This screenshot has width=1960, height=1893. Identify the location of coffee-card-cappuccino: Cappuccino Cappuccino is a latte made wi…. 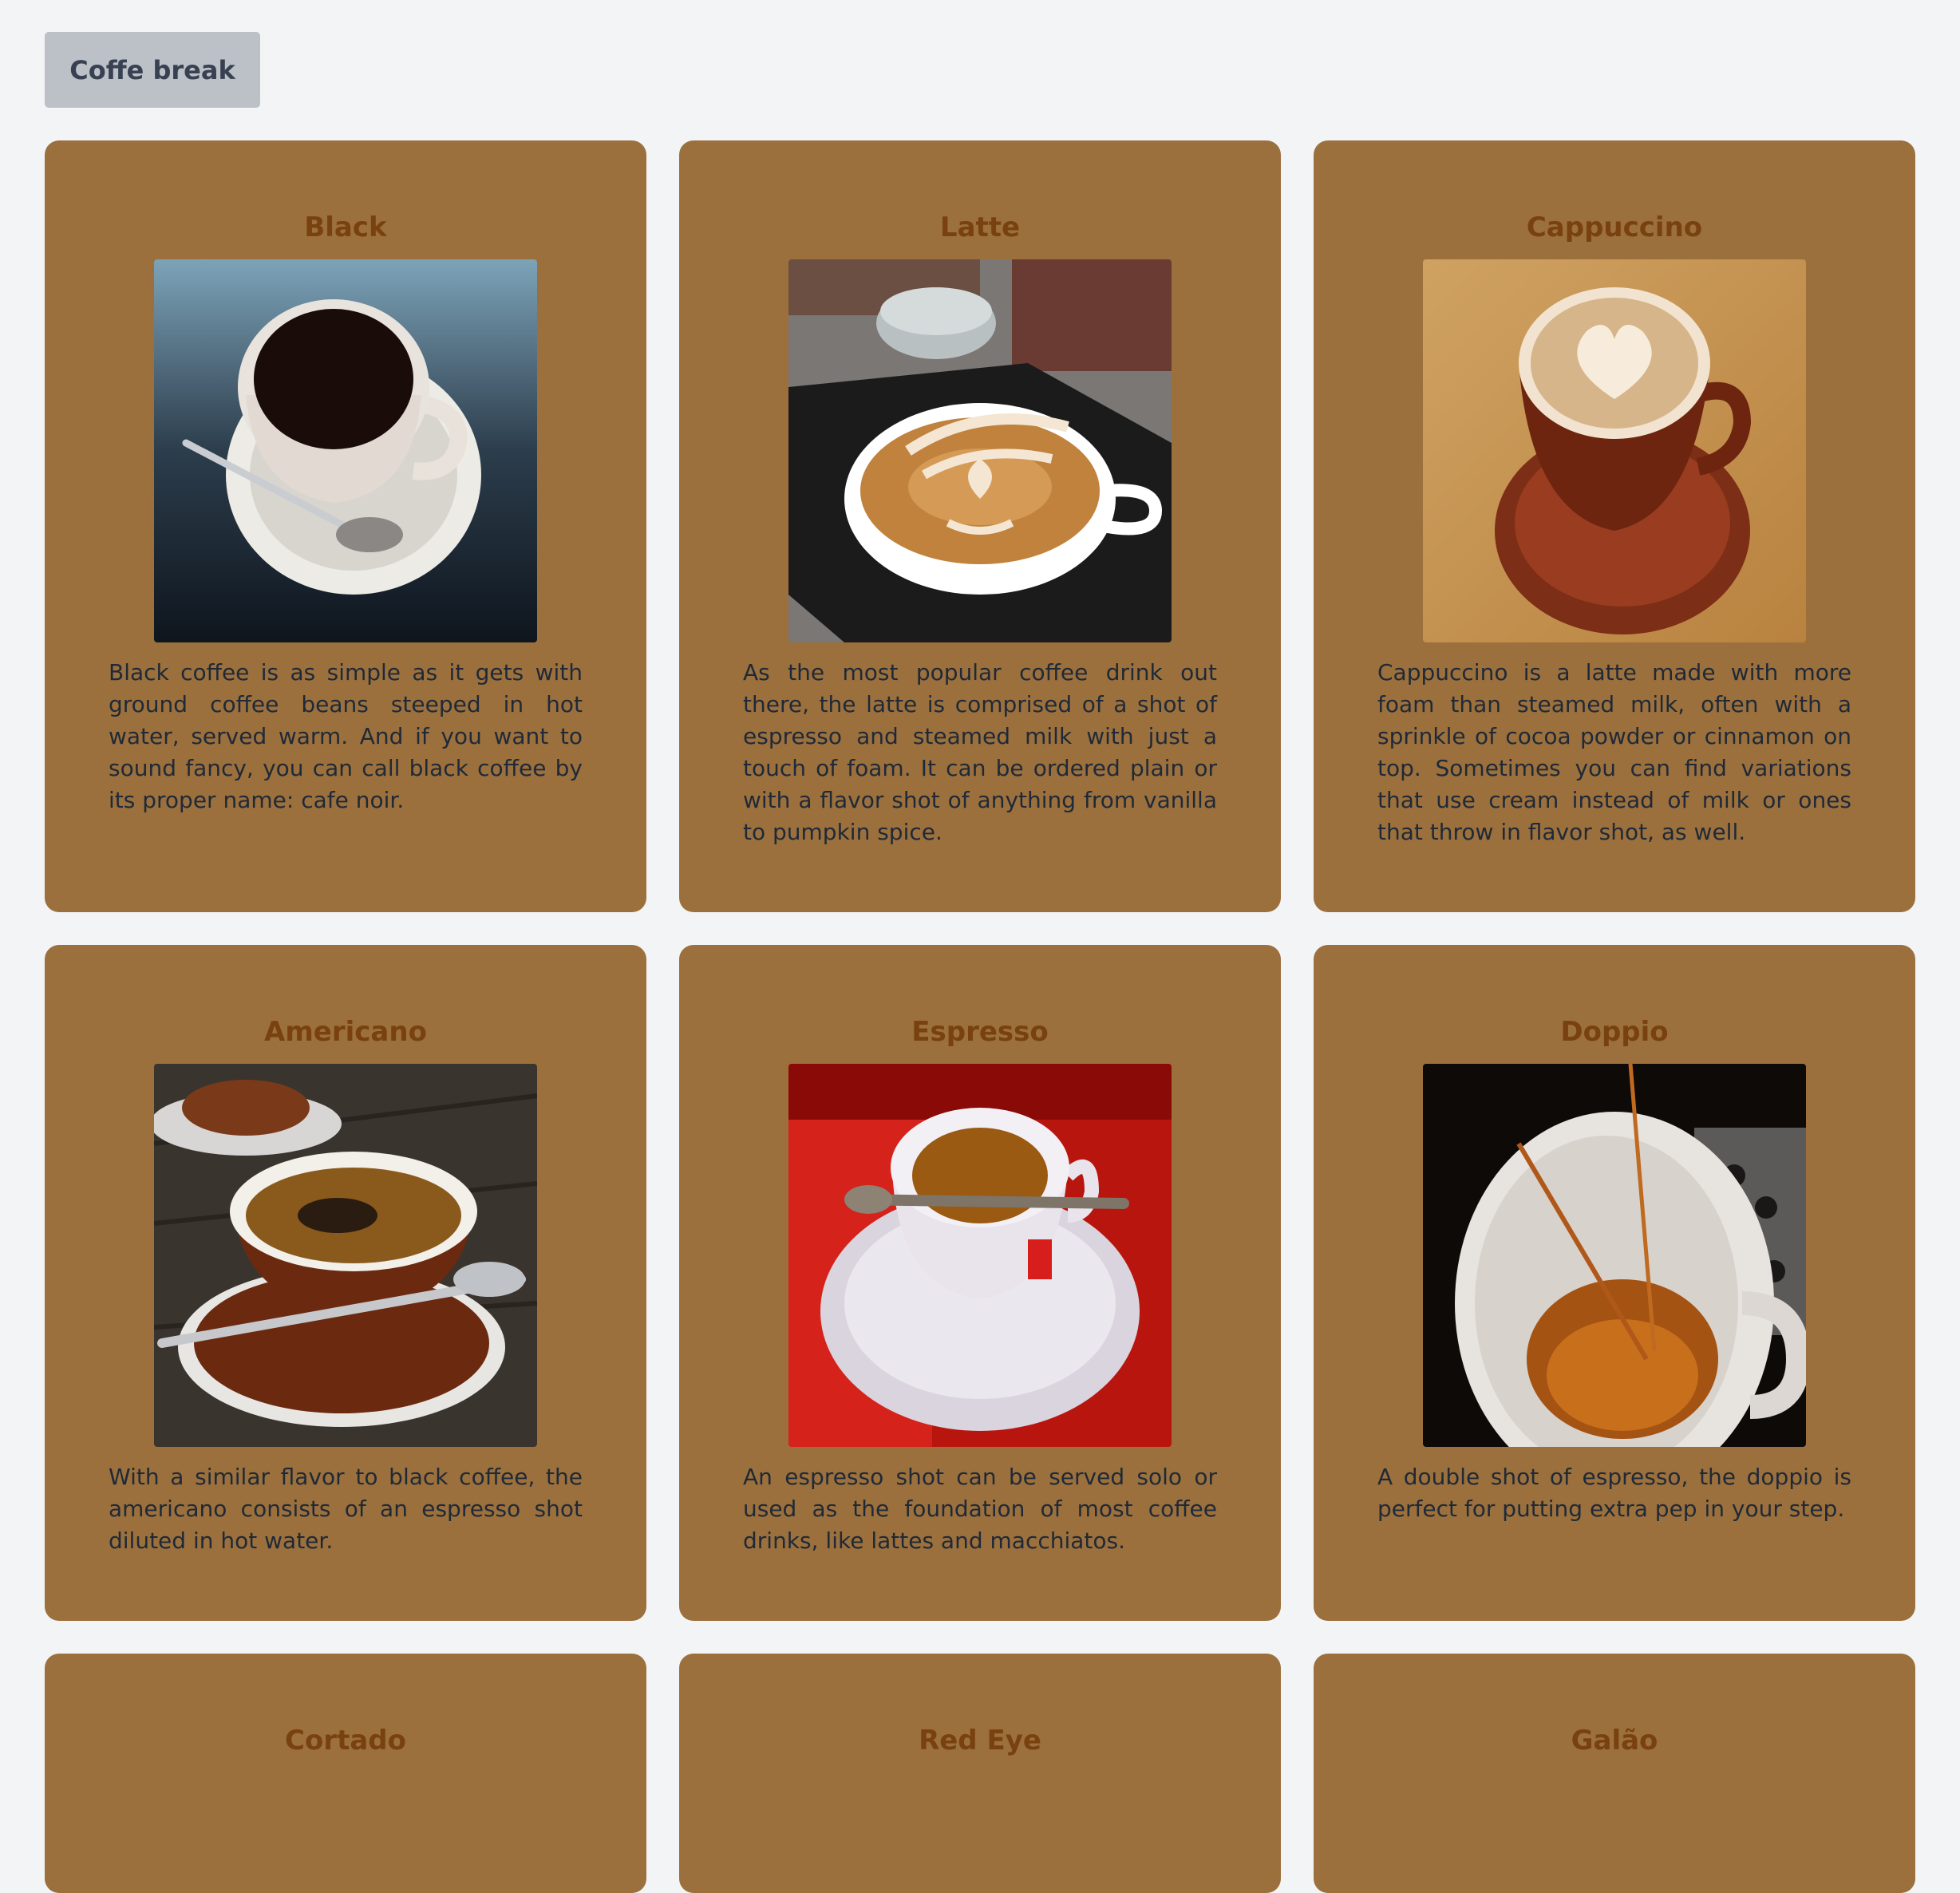
(1614, 526).